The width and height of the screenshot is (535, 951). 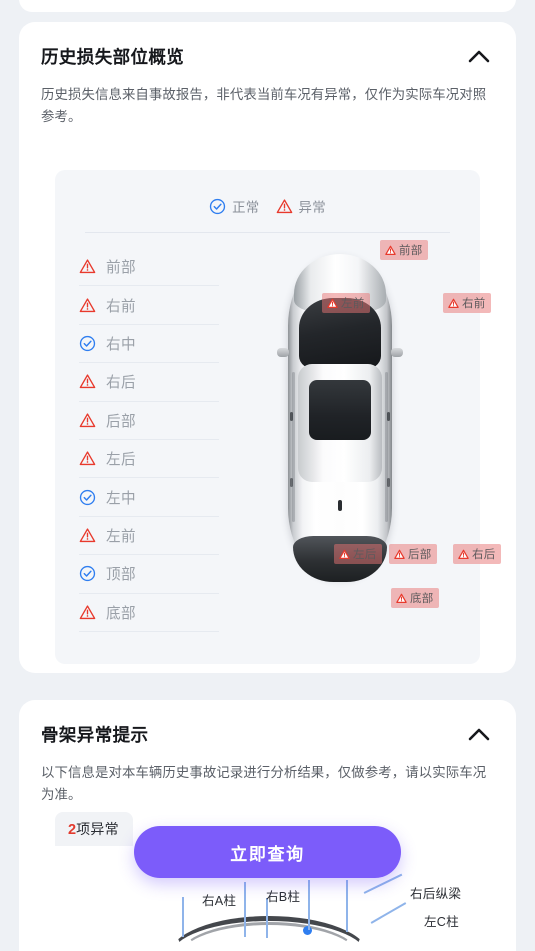 What do you see at coordinates (121, 575) in the screenshot?
I see `part-label: 顶部` at bounding box center [121, 575].